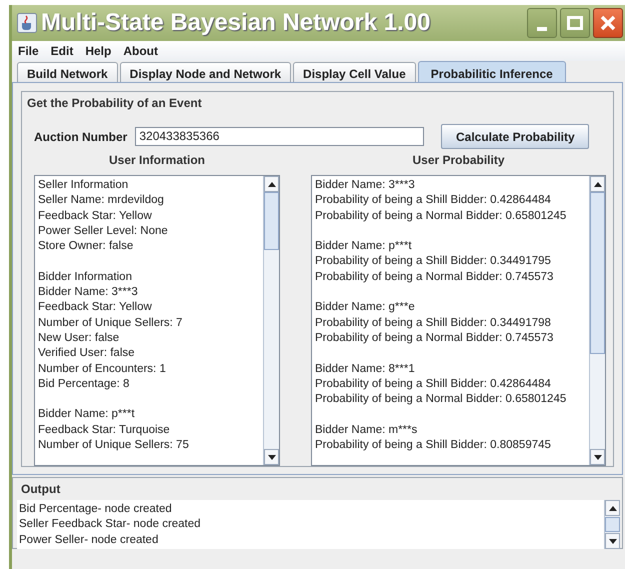 The height and width of the screenshot is (569, 625). What do you see at coordinates (86, 246) in the screenshot?
I see `text-line: Store Owner: false` at bounding box center [86, 246].